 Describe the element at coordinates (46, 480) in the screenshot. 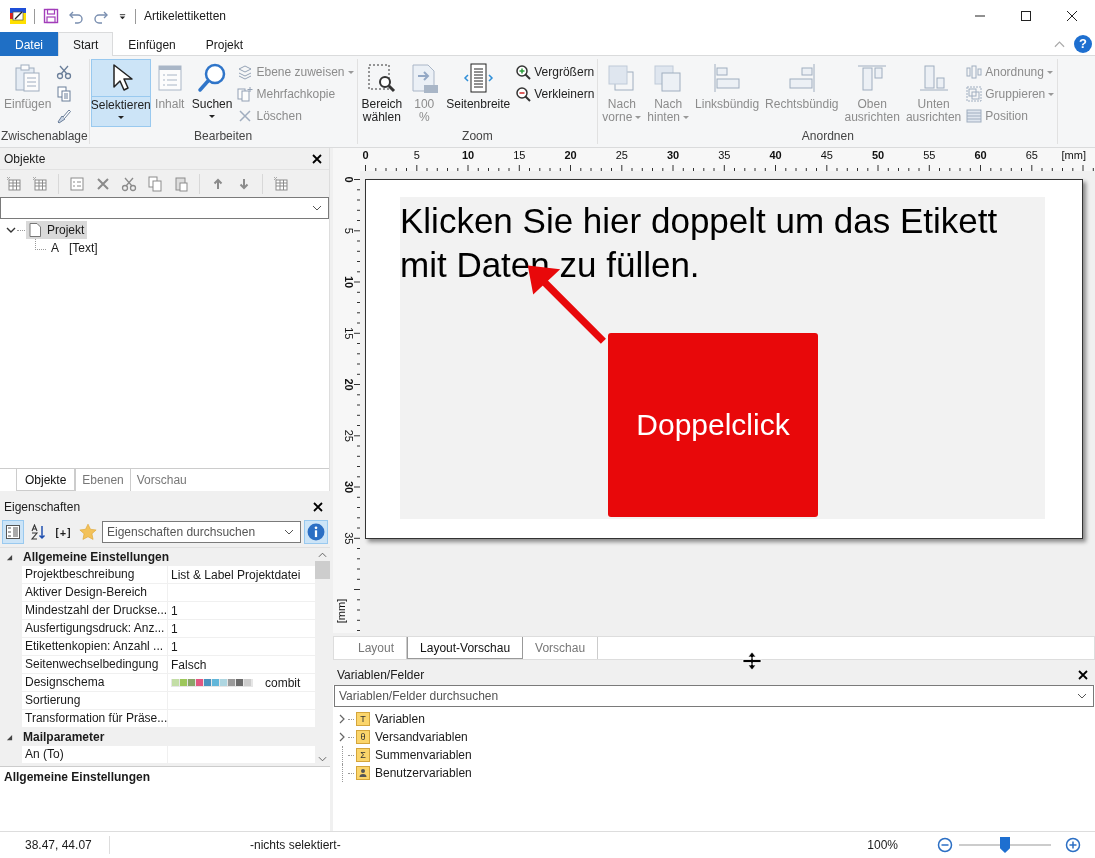

I see `panel-tab: Objekte` at that location.